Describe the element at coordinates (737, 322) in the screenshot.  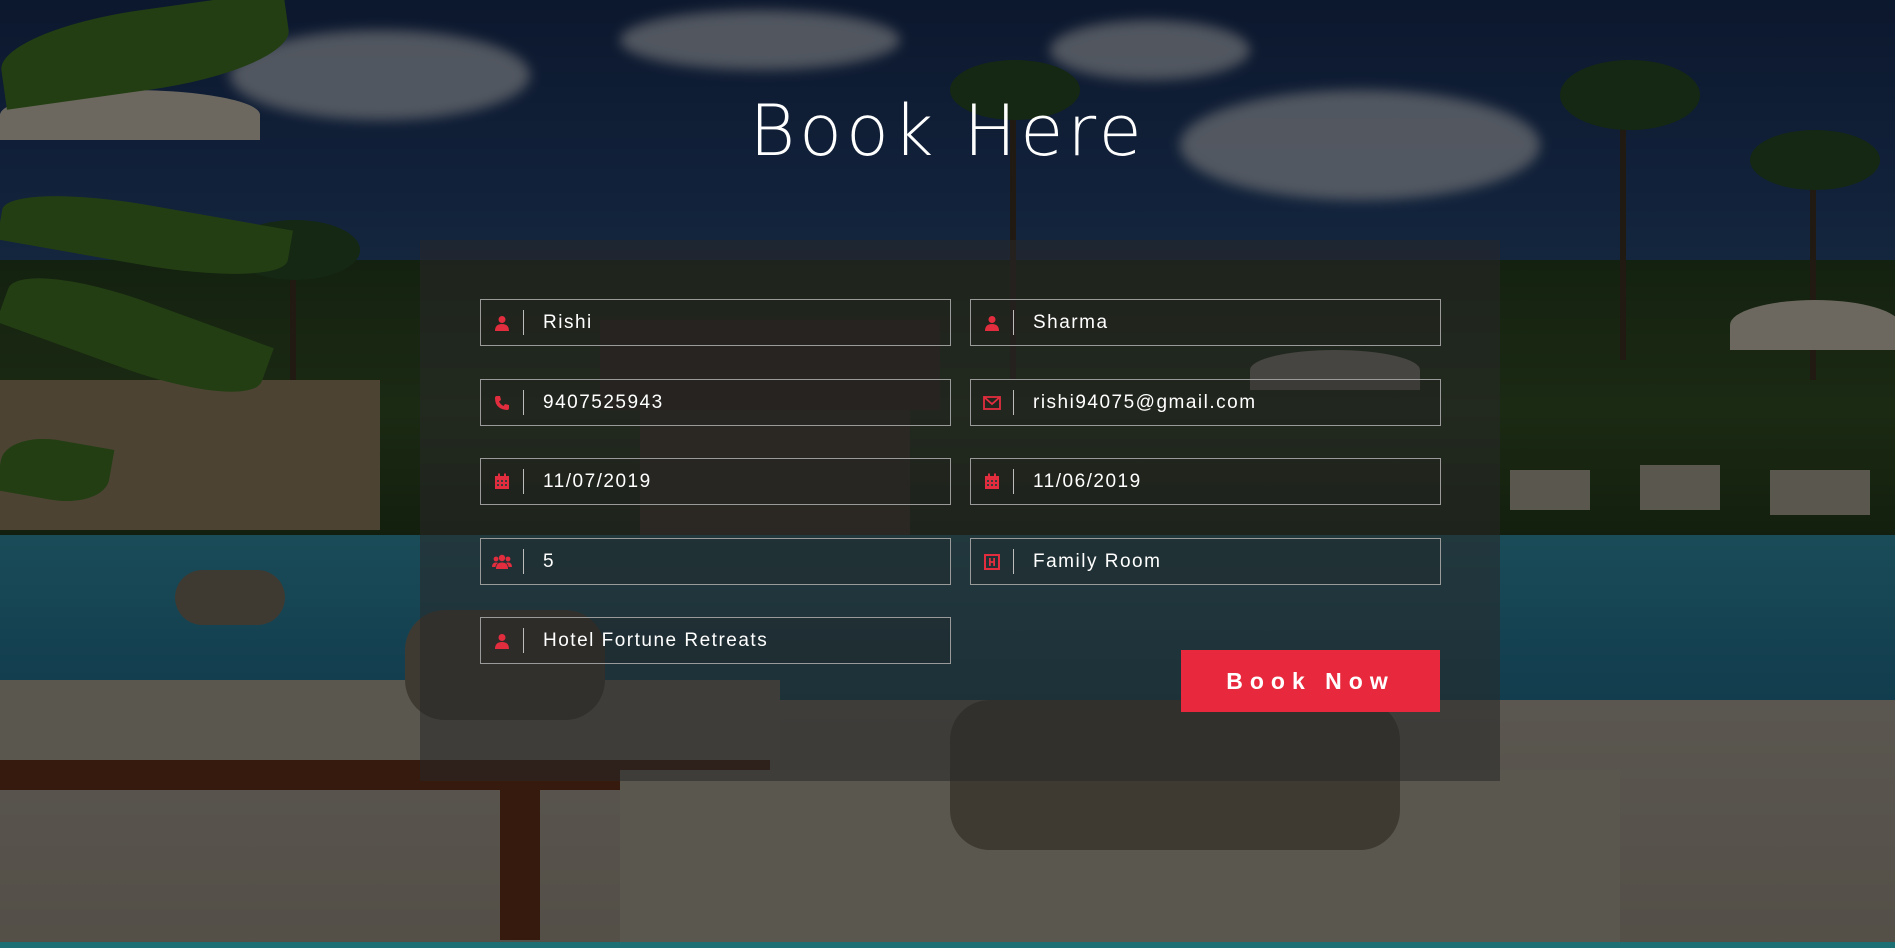
I see `first-name-input` at that location.